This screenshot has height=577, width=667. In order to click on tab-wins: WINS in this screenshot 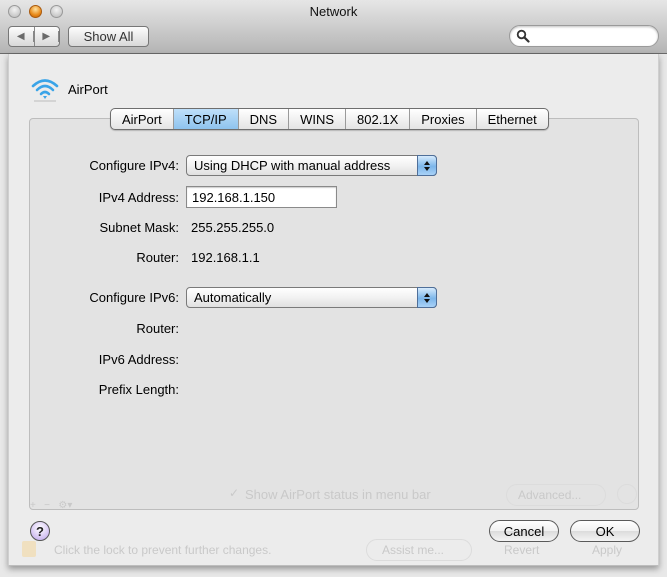, I will do `click(318, 119)`.